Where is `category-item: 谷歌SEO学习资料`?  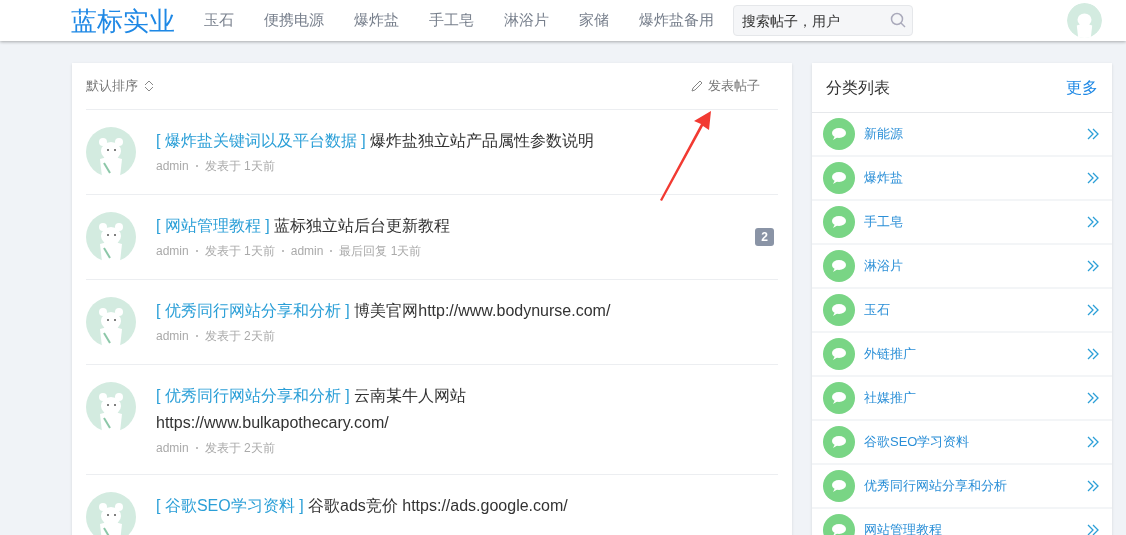
category-item: 谷歌SEO学习资料 is located at coordinates (962, 443).